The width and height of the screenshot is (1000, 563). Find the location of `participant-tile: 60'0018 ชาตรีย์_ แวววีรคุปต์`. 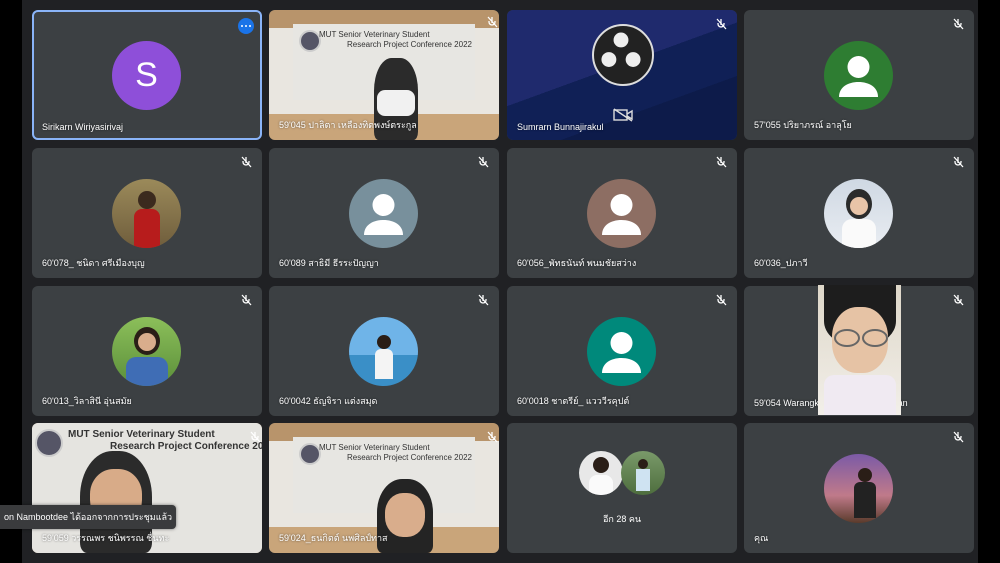

participant-tile: 60'0018 ชาตรีย์_ แวววีรคุปต์ is located at coordinates (622, 351).